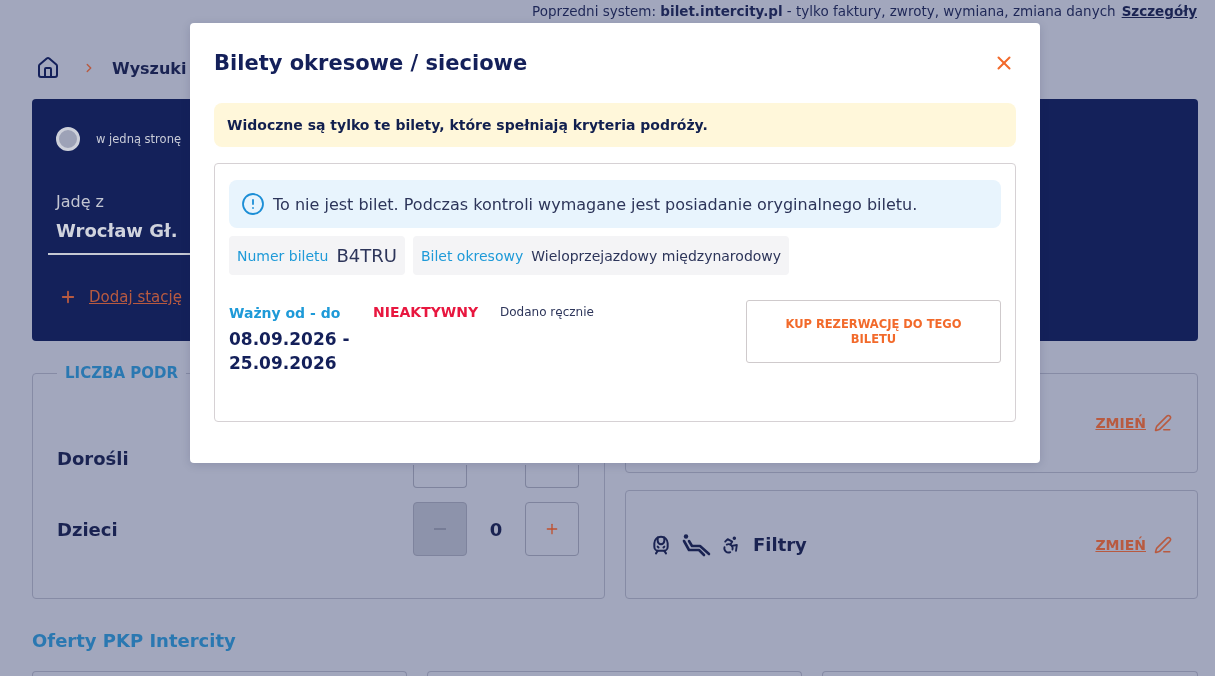 The width and height of the screenshot is (1215, 676). I want to click on validity-label: Ważny od - do, so click(285, 313).